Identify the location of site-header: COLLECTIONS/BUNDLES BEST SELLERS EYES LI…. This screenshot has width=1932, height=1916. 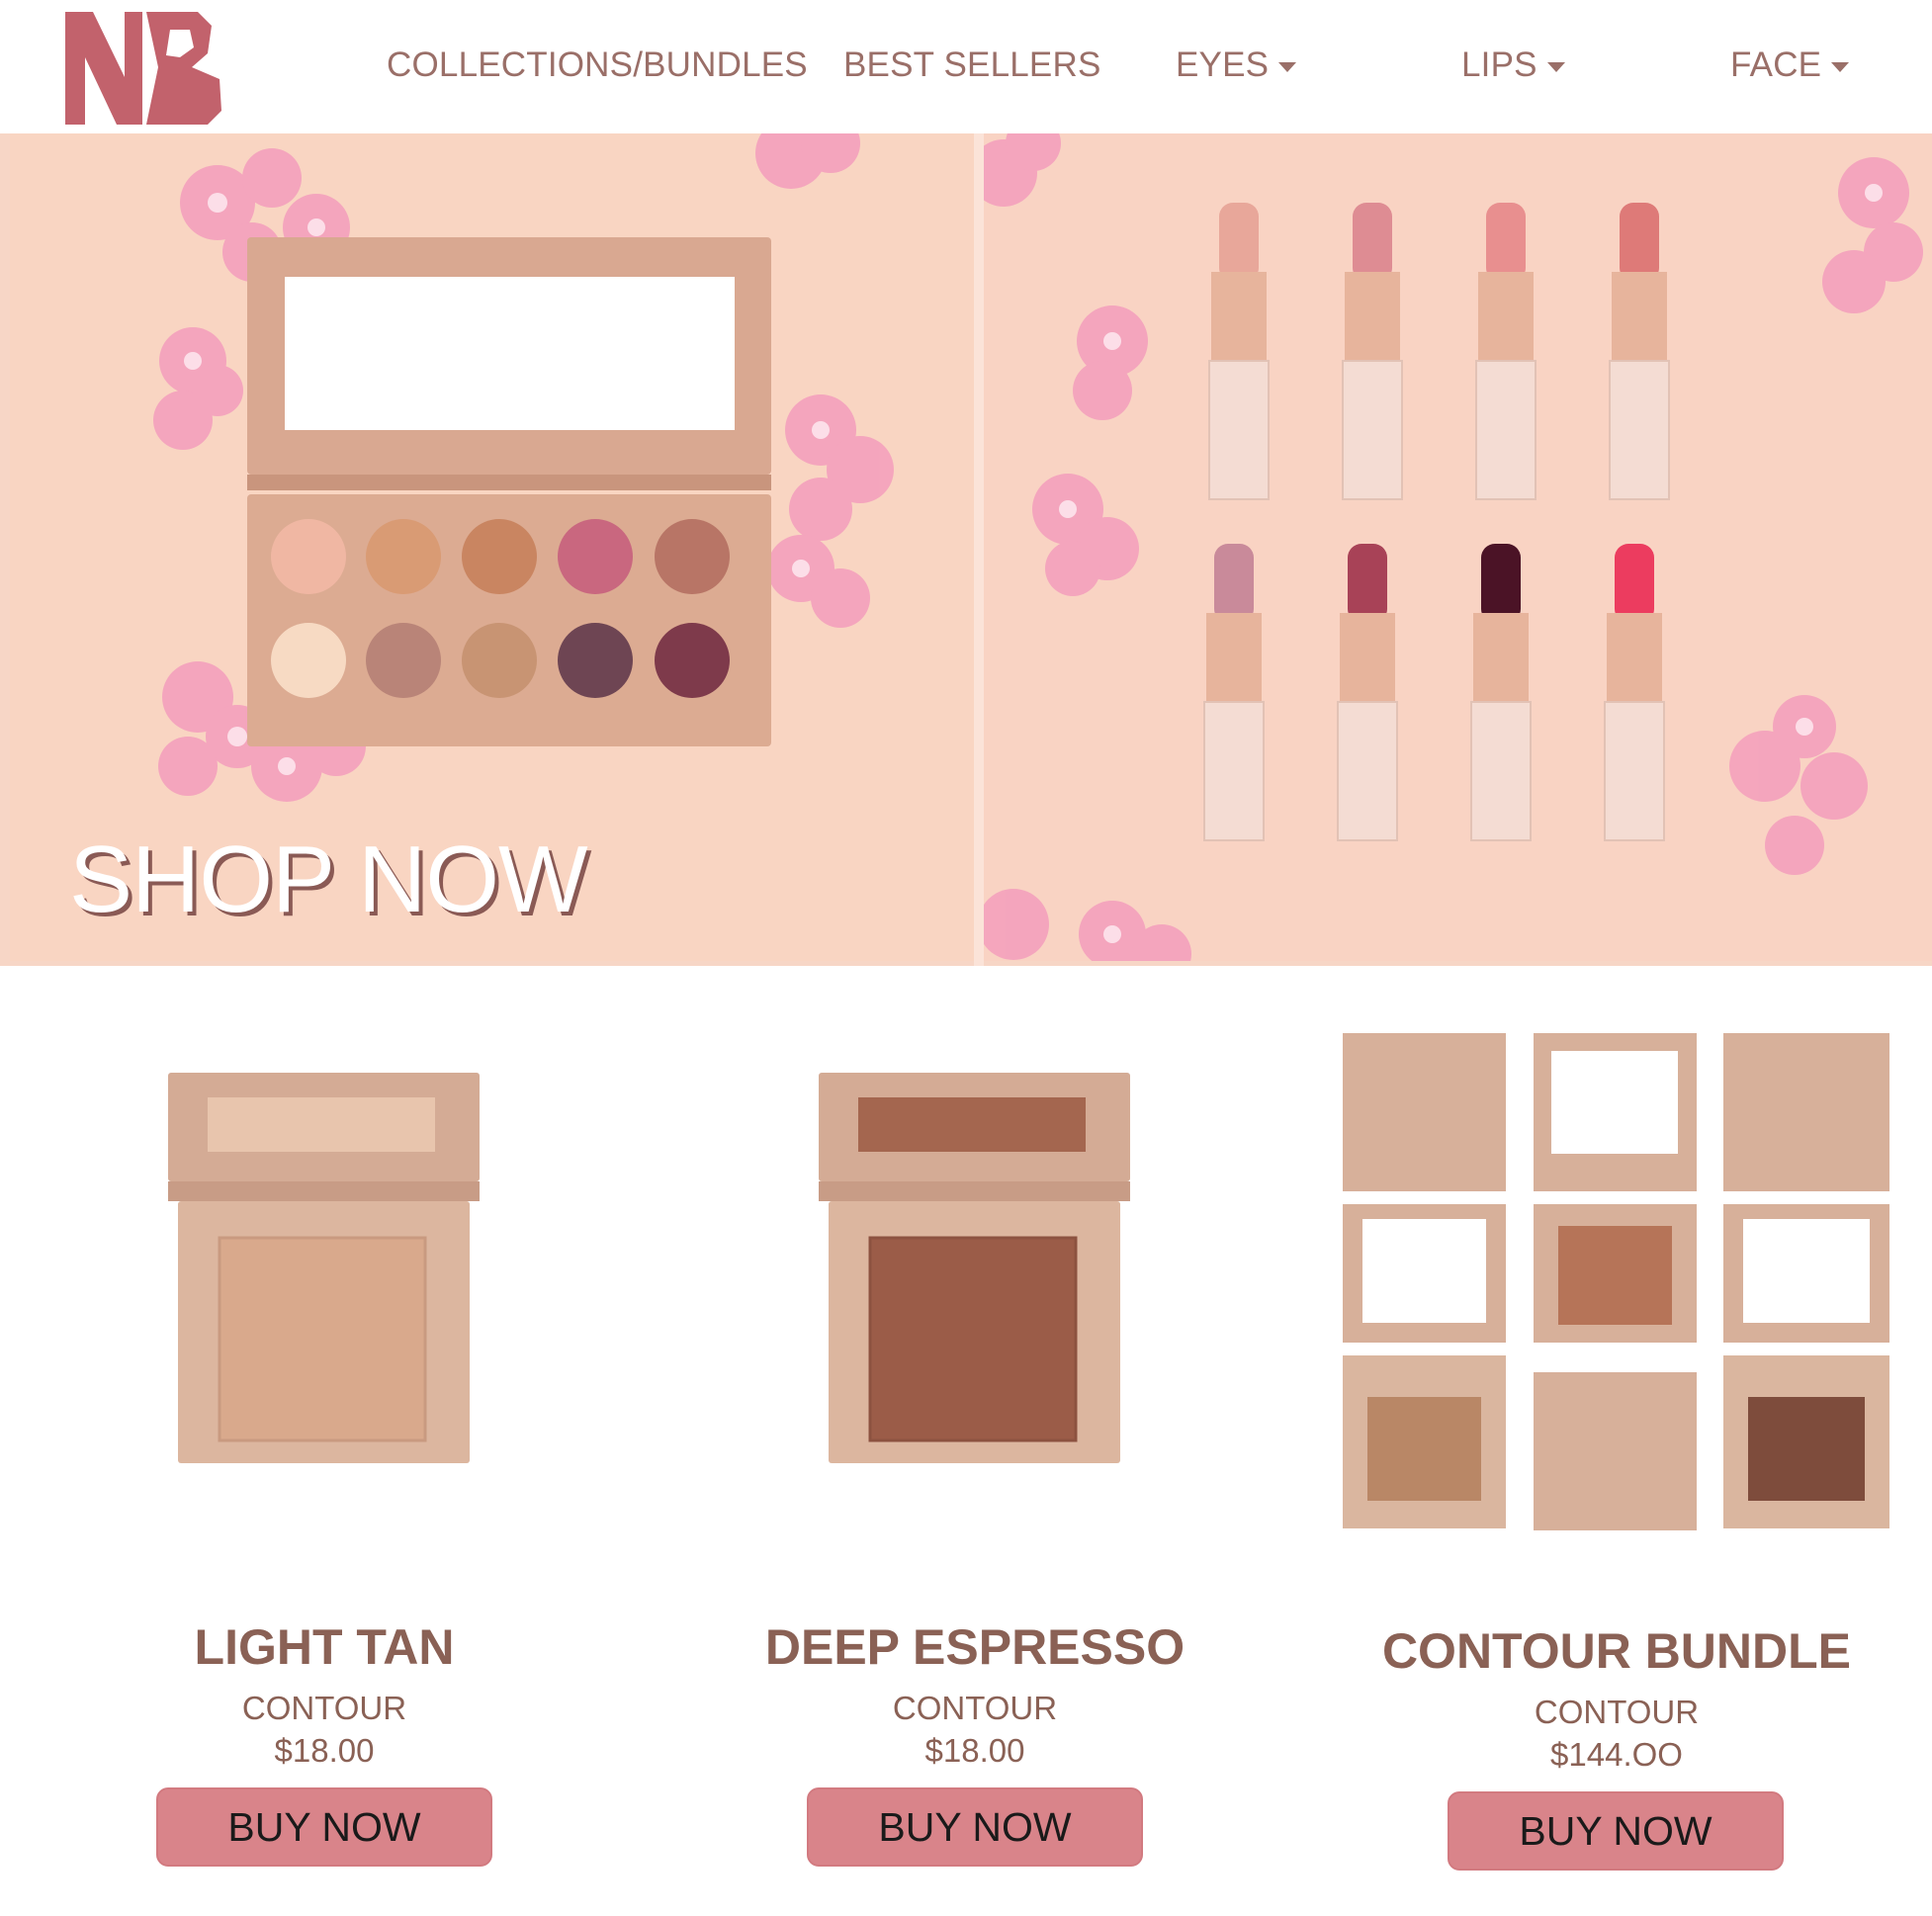
(966, 66).